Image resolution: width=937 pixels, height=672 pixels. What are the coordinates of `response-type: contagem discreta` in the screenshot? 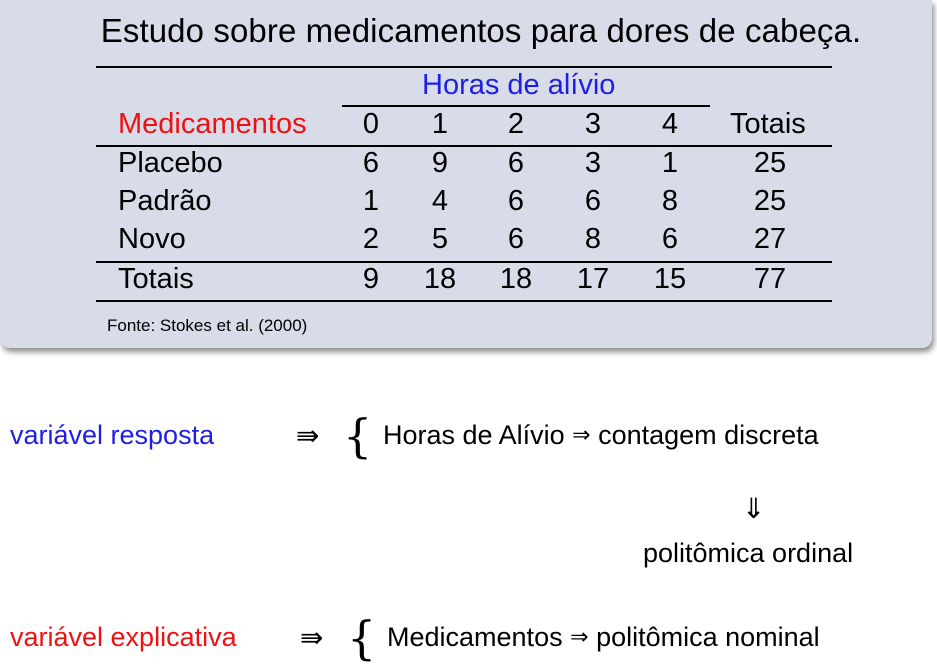 It's located at (708, 435).